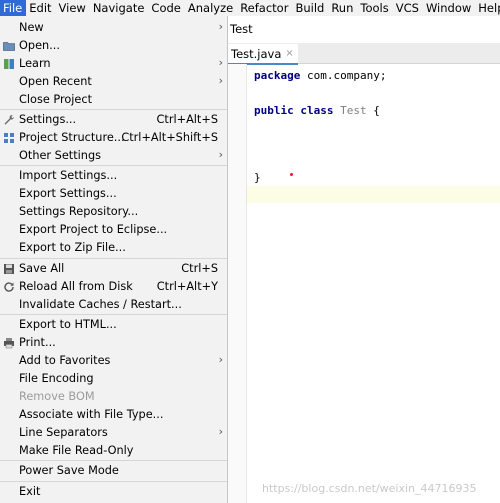  I want to click on menu-item-reload-from-disk: Reload All from Disk Ctrl+Alt+Y, so click(113, 287).